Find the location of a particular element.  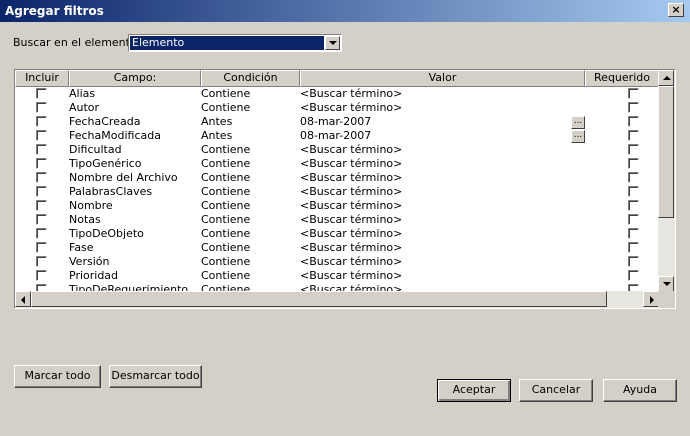

scroll-down-button is located at coordinates (666, 284).